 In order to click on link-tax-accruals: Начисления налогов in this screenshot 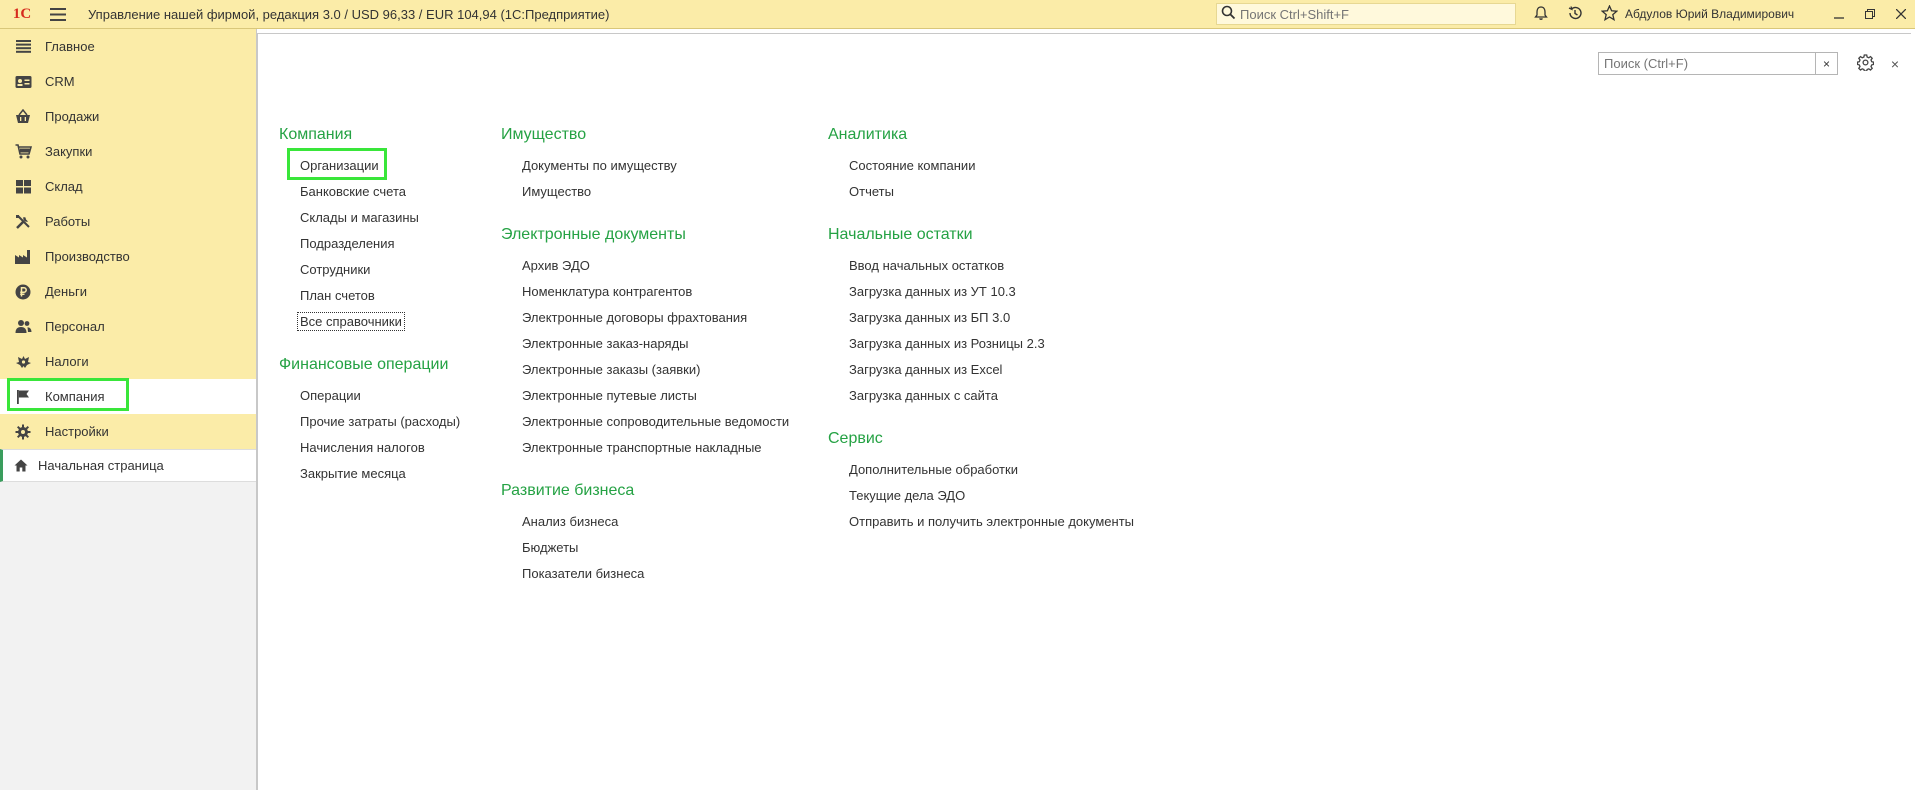, I will do `click(369, 448)`.